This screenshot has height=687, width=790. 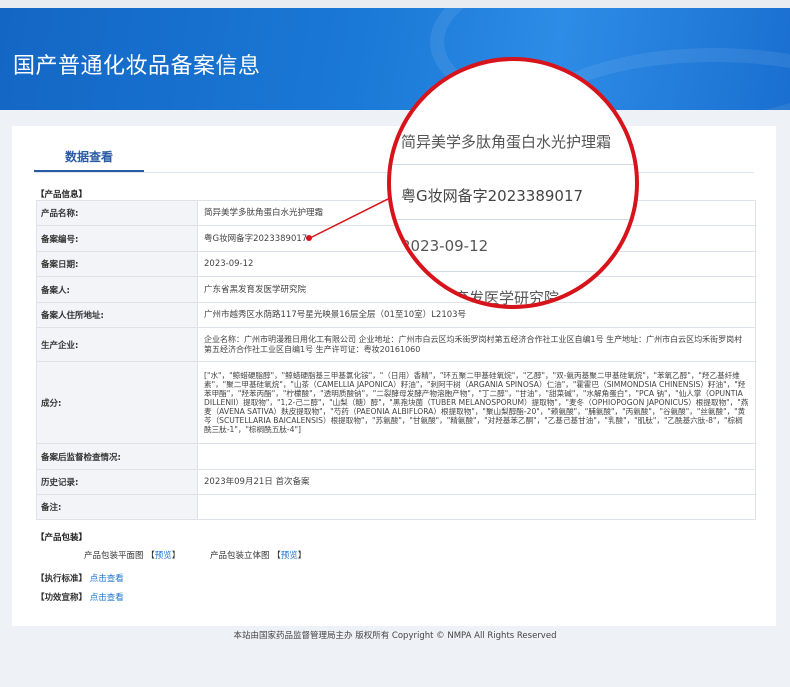 What do you see at coordinates (351, 217) in the screenshot?
I see `highlight-connector` at bounding box center [351, 217].